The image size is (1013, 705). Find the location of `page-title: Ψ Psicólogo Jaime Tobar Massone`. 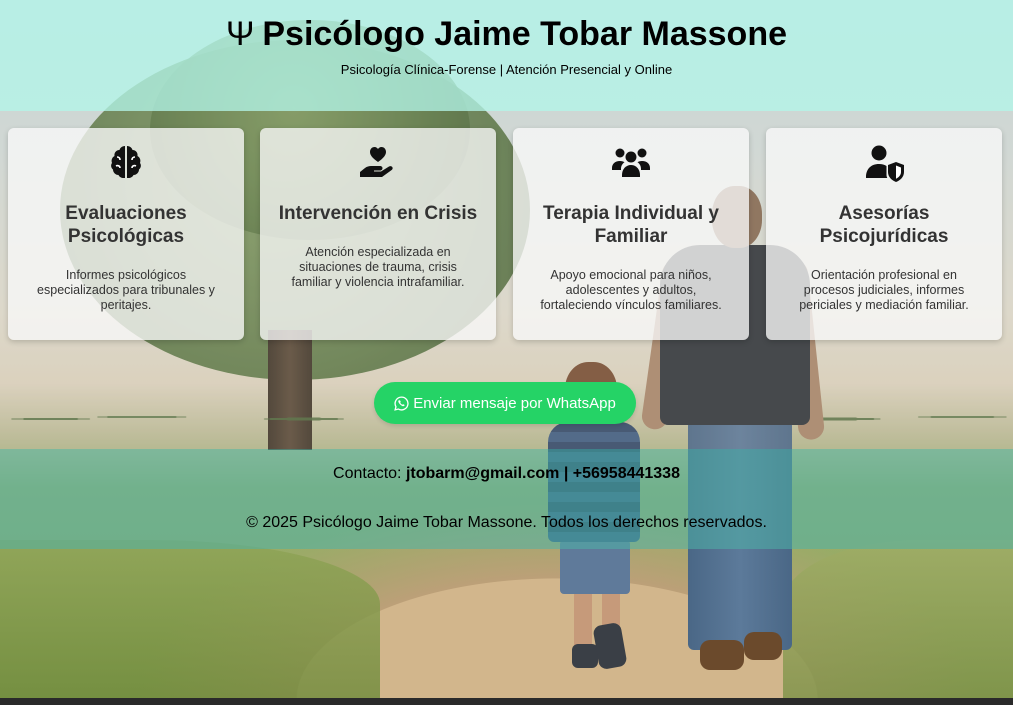

page-title: Ψ Psicólogo Jaime Tobar Massone is located at coordinates (506, 27).